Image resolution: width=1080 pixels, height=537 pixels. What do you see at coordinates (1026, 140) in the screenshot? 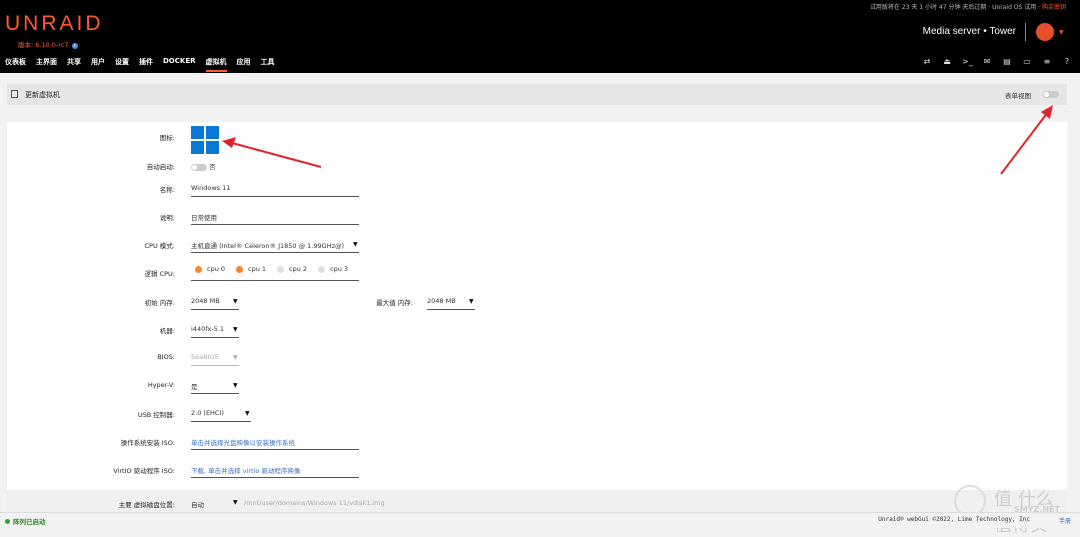
I see `arrow-to-form-view-toggle` at bounding box center [1026, 140].